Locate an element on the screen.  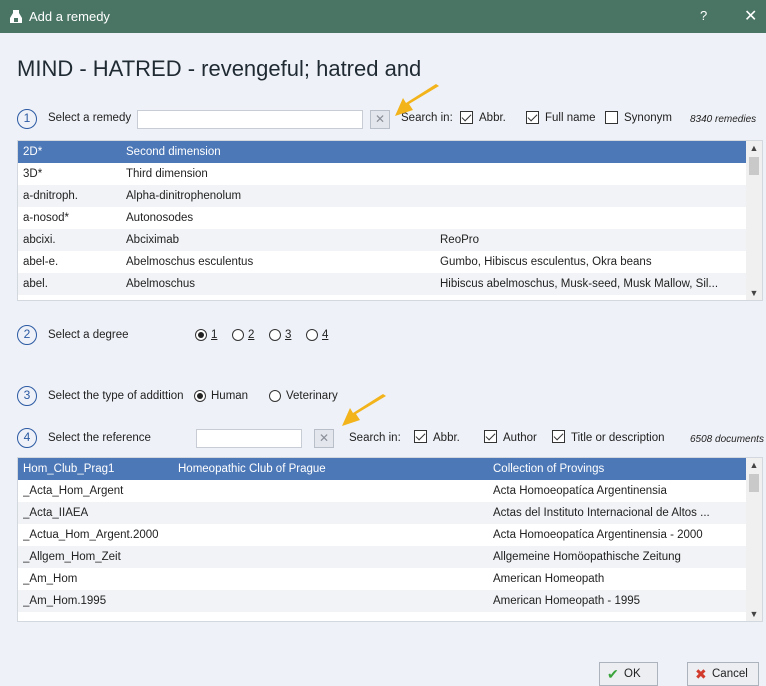
remedy-row-name: Alpha-dinitrophenolum is located at coordinates (184, 196).